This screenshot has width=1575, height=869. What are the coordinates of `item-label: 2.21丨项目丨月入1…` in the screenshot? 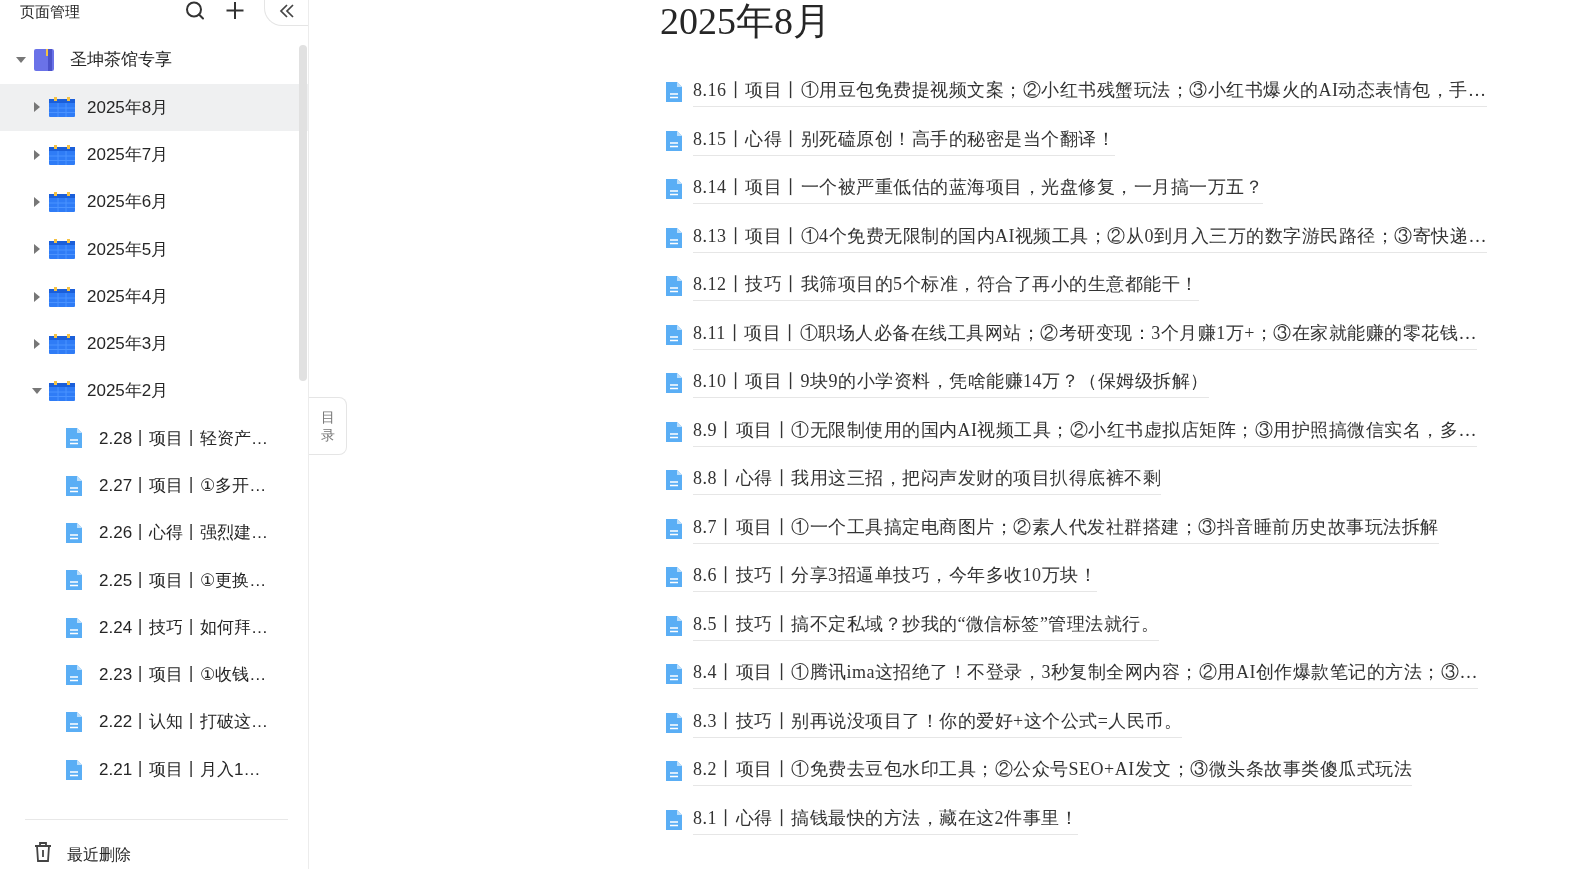 It's located at (180, 769).